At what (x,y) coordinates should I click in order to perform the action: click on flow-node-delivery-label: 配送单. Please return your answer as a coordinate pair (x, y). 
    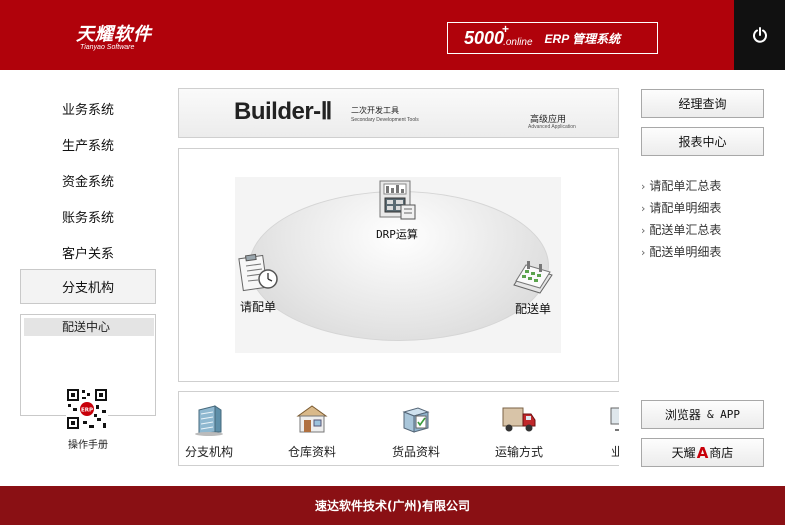
    Looking at the image, I should click on (532, 309).